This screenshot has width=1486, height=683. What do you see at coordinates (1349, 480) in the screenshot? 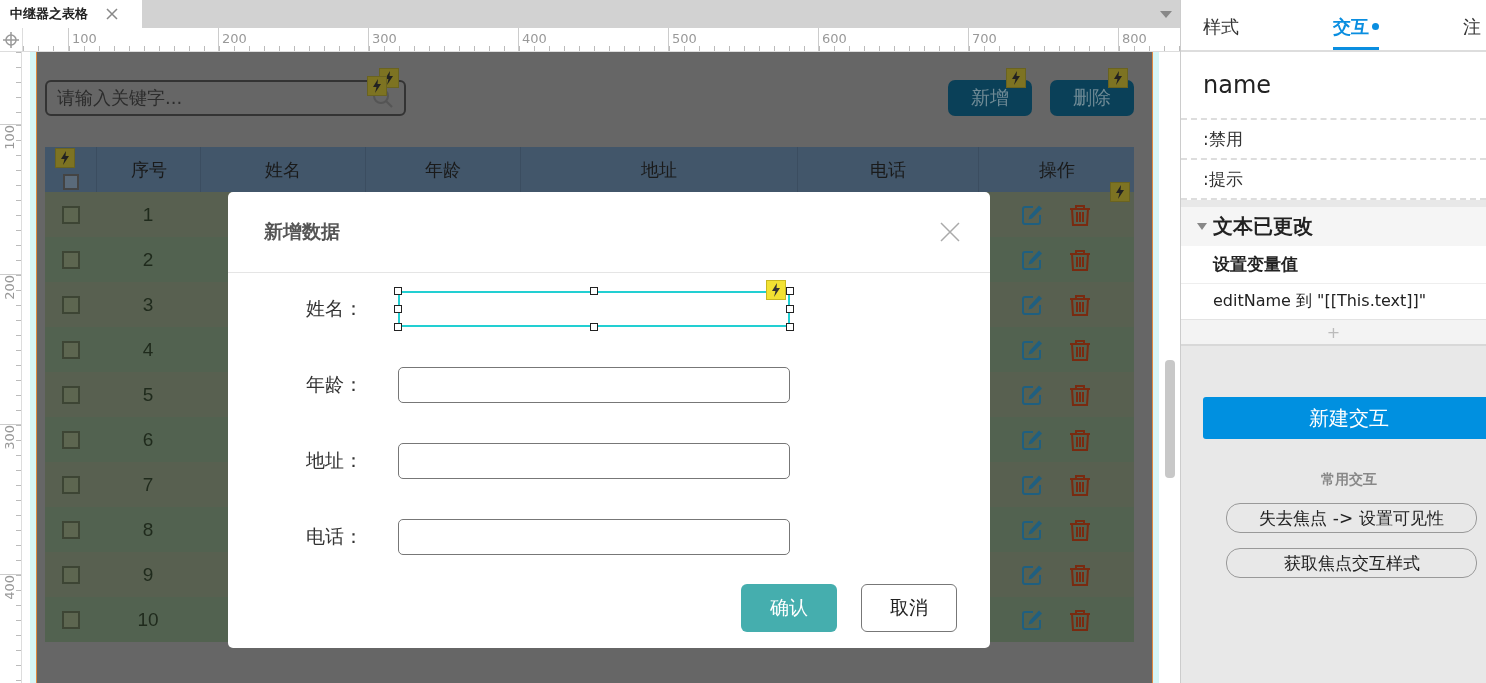
I see `section-caption: 常用交互` at bounding box center [1349, 480].